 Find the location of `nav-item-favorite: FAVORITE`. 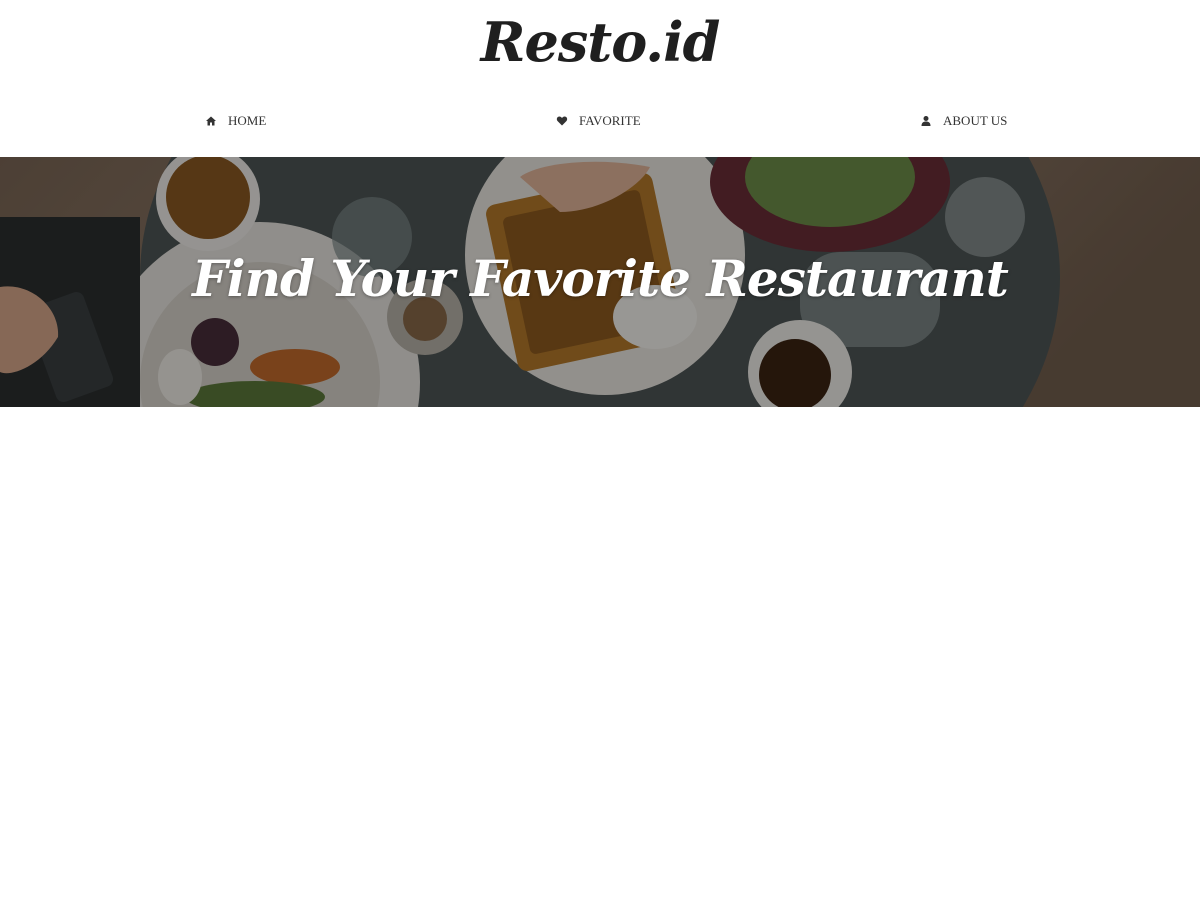

nav-item-favorite: FAVORITE is located at coordinates (598, 121).